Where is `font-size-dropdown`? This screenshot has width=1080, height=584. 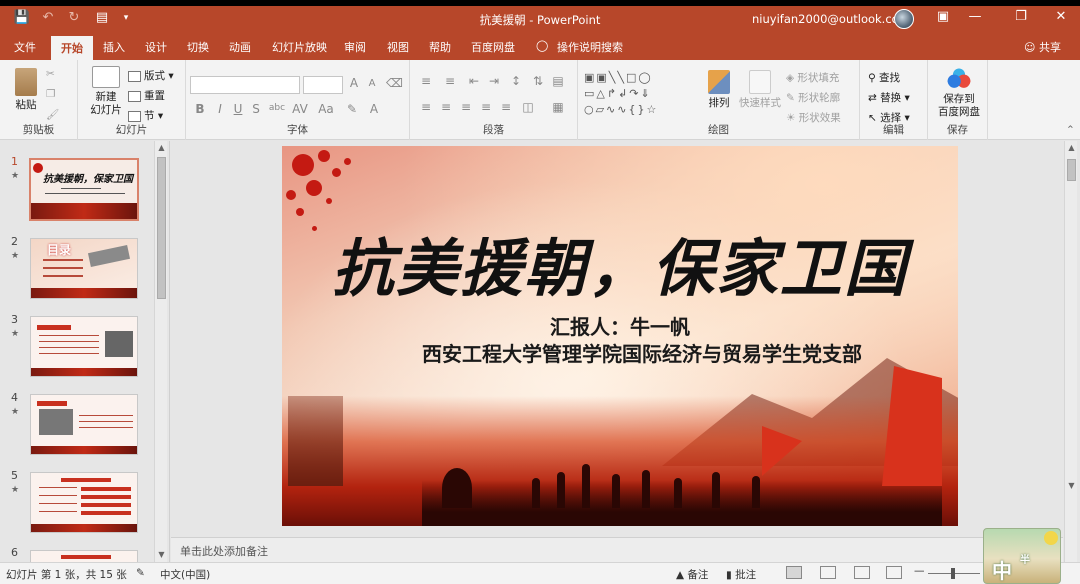
font-size-dropdown is located at coordinates (323, 85).